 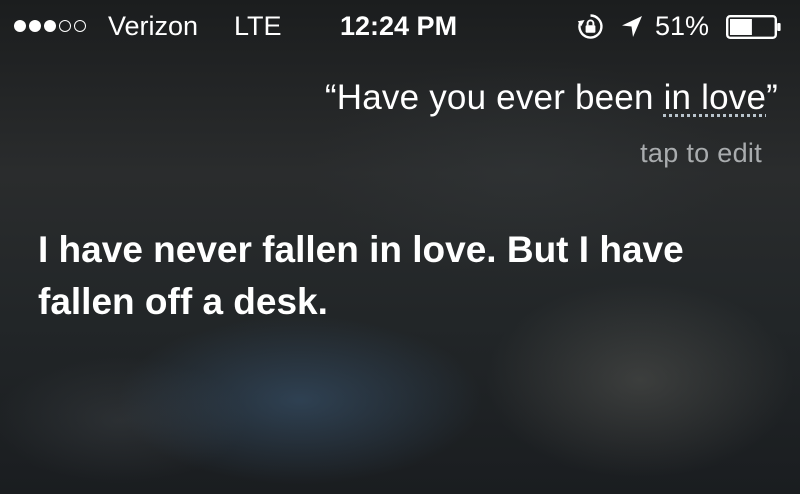 What do you see at coordinates (153, 26) in the screenshot?
I see `carrier-name: Verizon` at bounding box center [153, 26].